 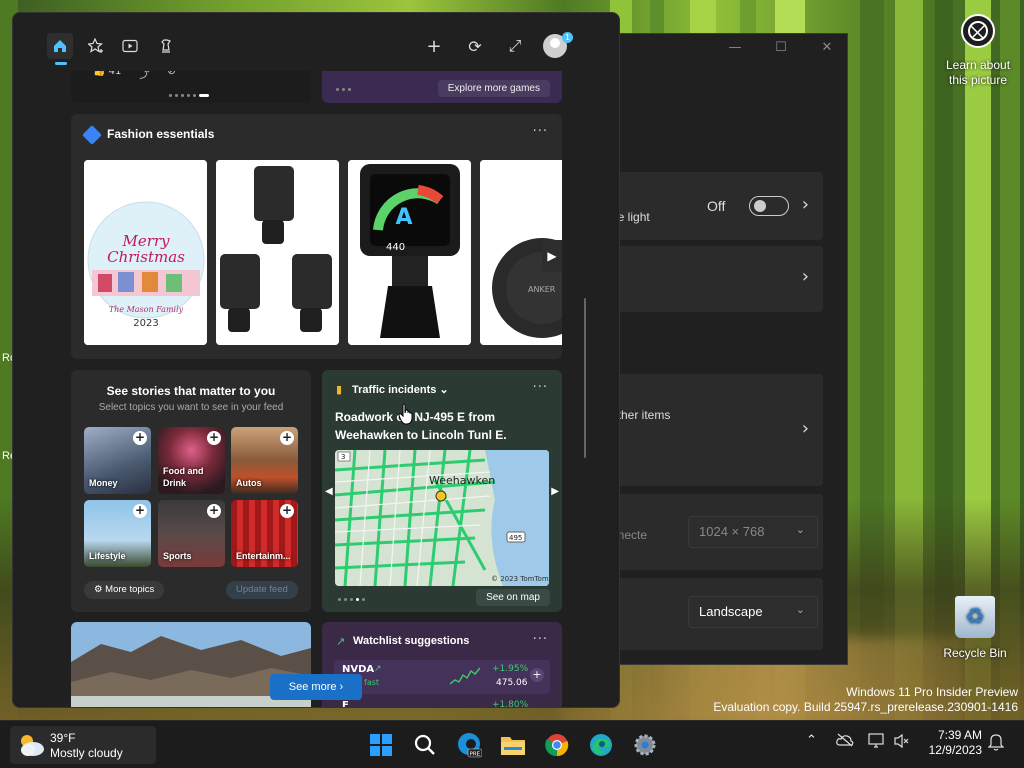 I want to click on hand-cursor-icon, so click(x=405, y=414).